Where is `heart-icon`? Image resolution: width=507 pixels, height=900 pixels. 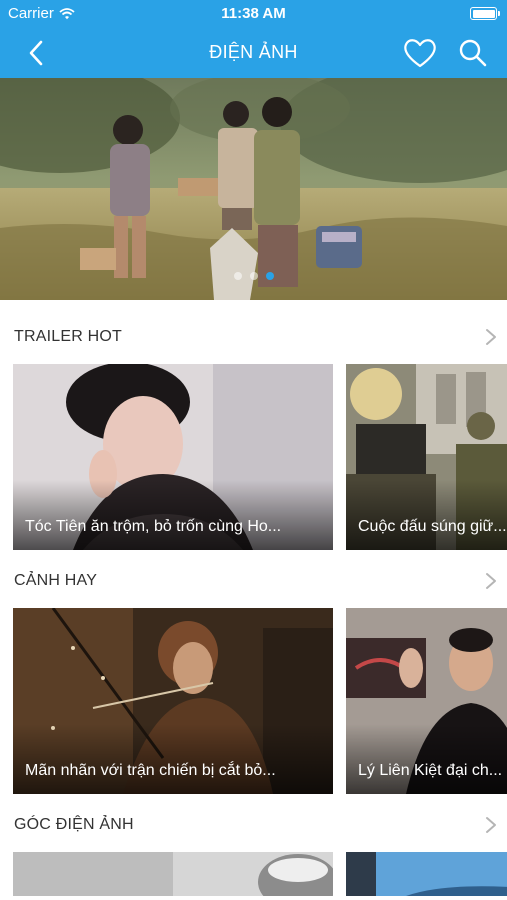
heart-icon is located at coordinates (420, 53).